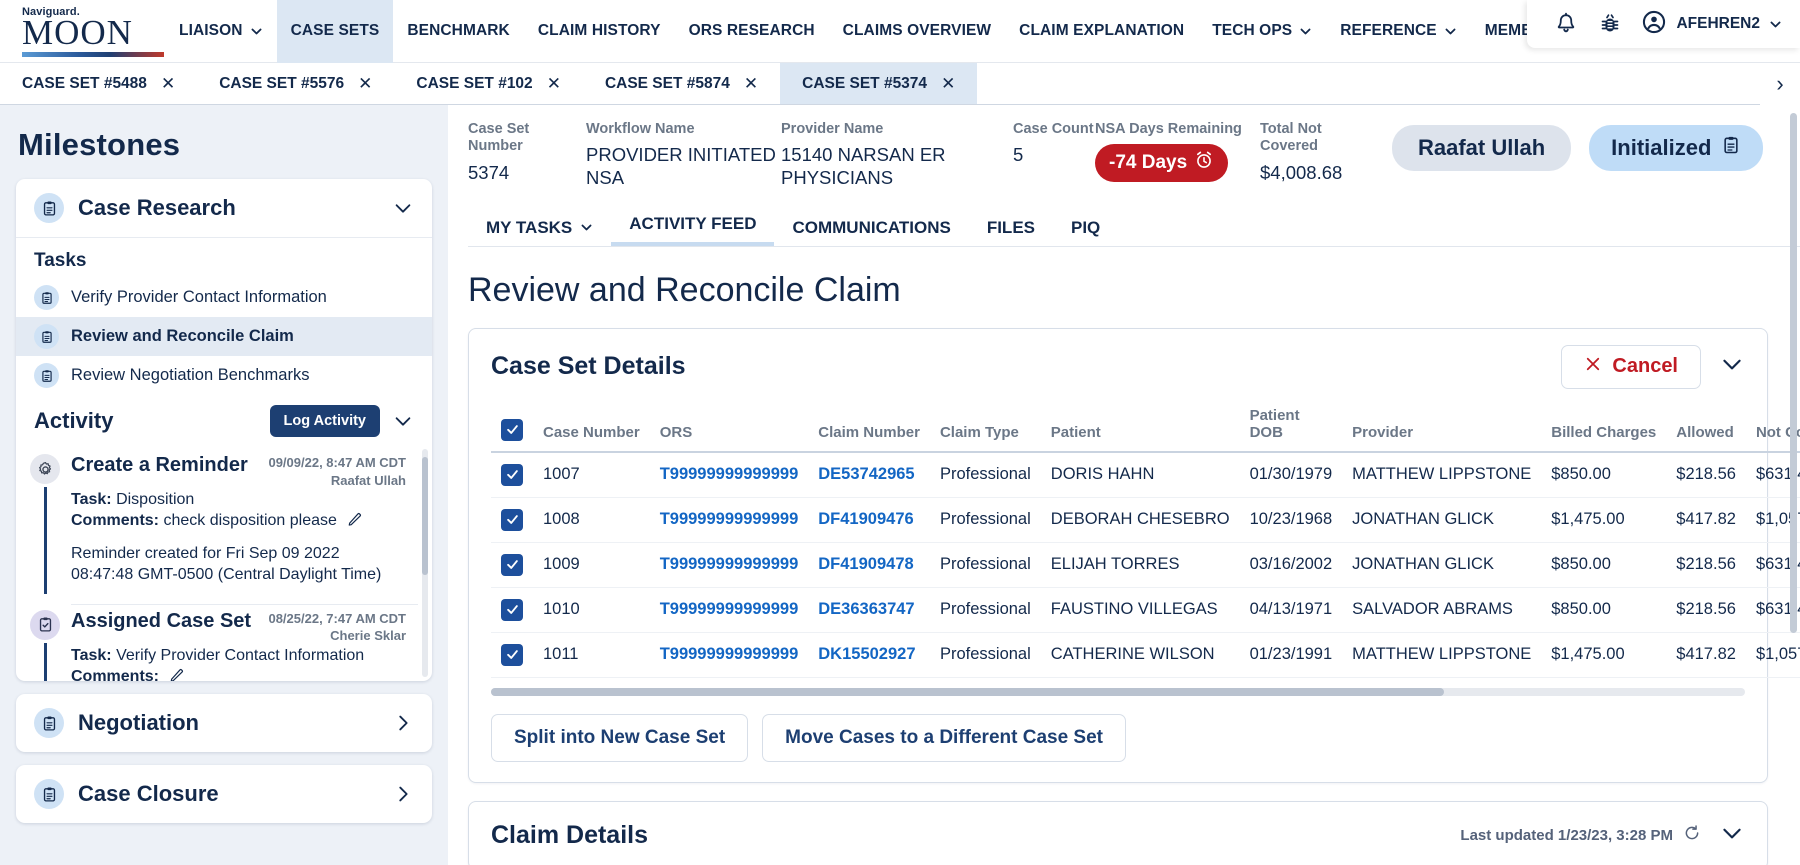 This screenshot has height=865, width=1800. Describe the element at coordinates (1610, 24) in the screenshot. I see `bug-icon` at that location.